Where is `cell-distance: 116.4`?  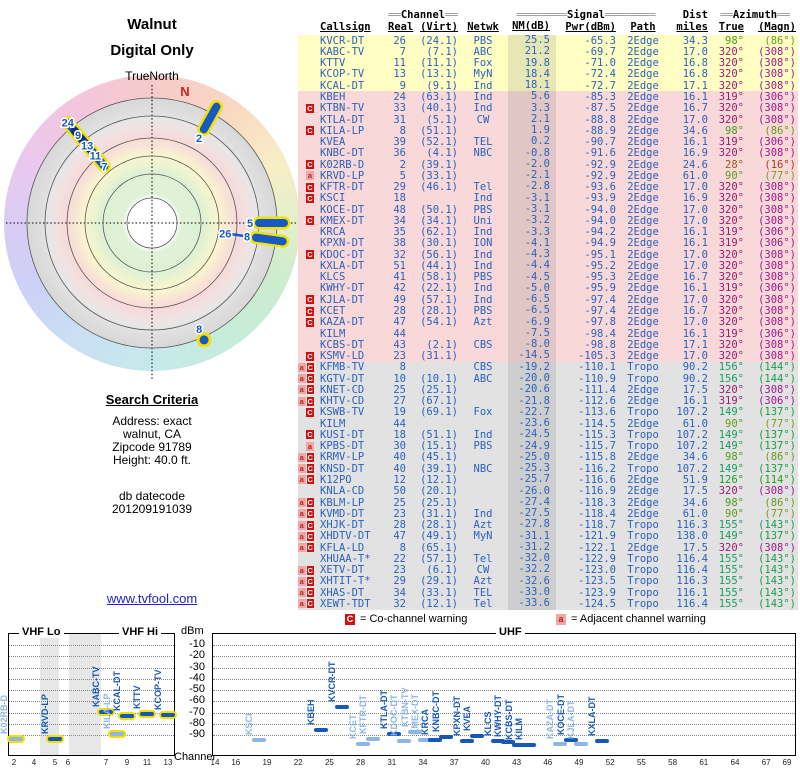
cell-distance: 116.4 is located at coordinates (692, 570).